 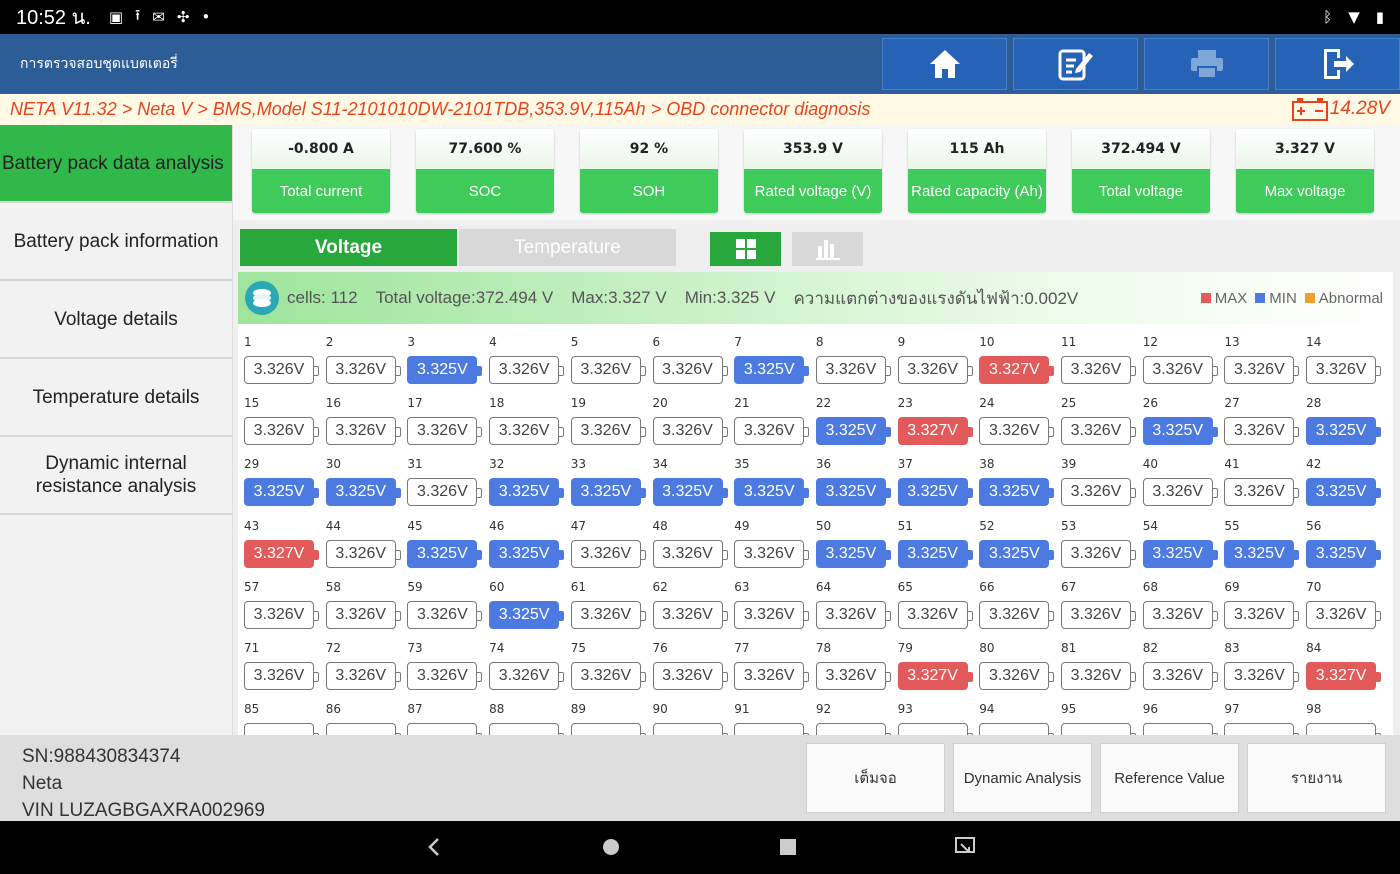 I want to click on cell-item: 18 3.326V, so click(x=524, y=415).